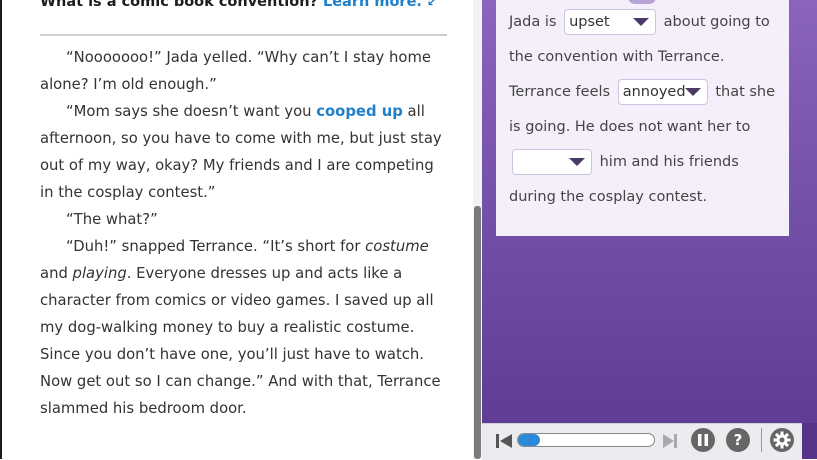 The image size is (817, 460). Describe the element at coordinates (112, 219) in the screenshot. I see `story-paragraph: “The what?”` at that location.